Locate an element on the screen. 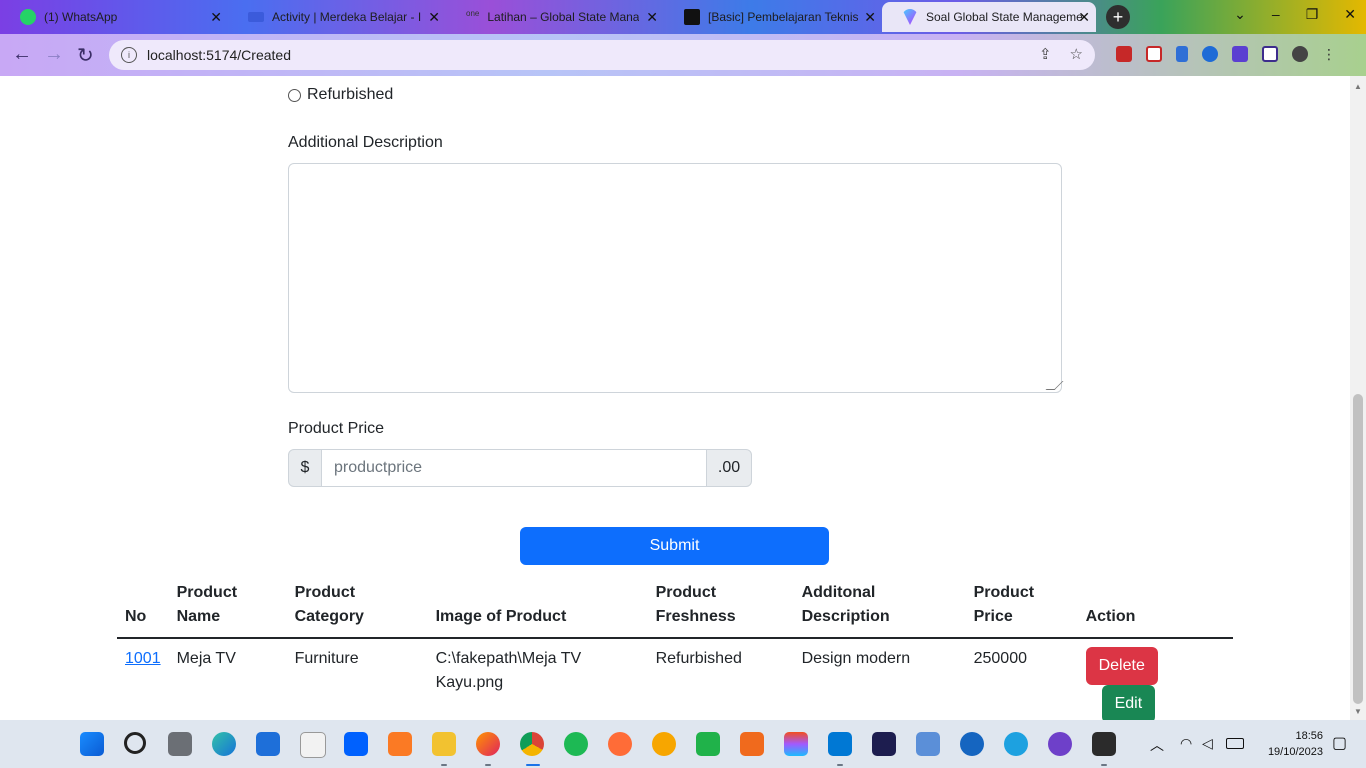 This screenshot has height=768, width=1366. tab-merdeka: Activity | Merdeka Belajar - I ✕ is located at coordinates (337, 17).